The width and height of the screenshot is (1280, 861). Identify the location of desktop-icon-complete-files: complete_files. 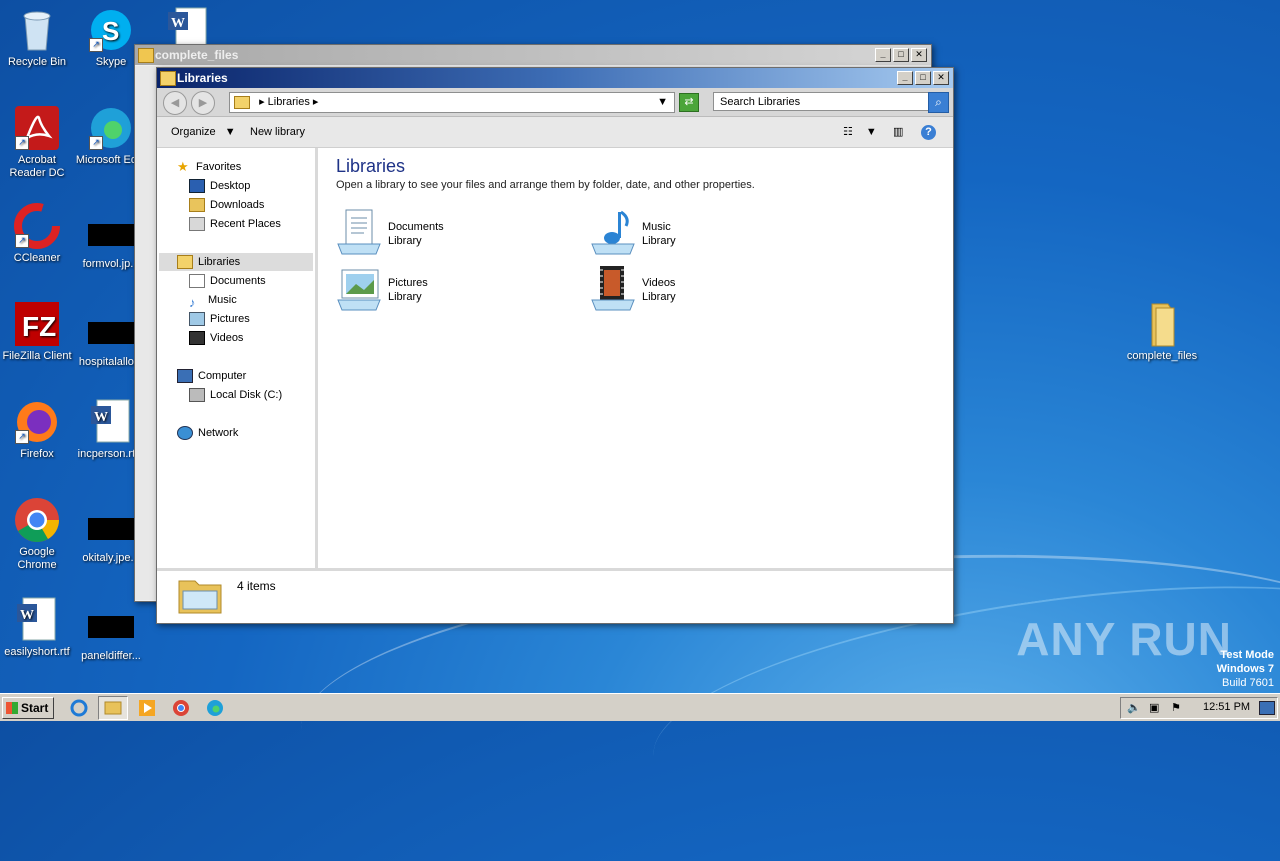
(1162, 331).